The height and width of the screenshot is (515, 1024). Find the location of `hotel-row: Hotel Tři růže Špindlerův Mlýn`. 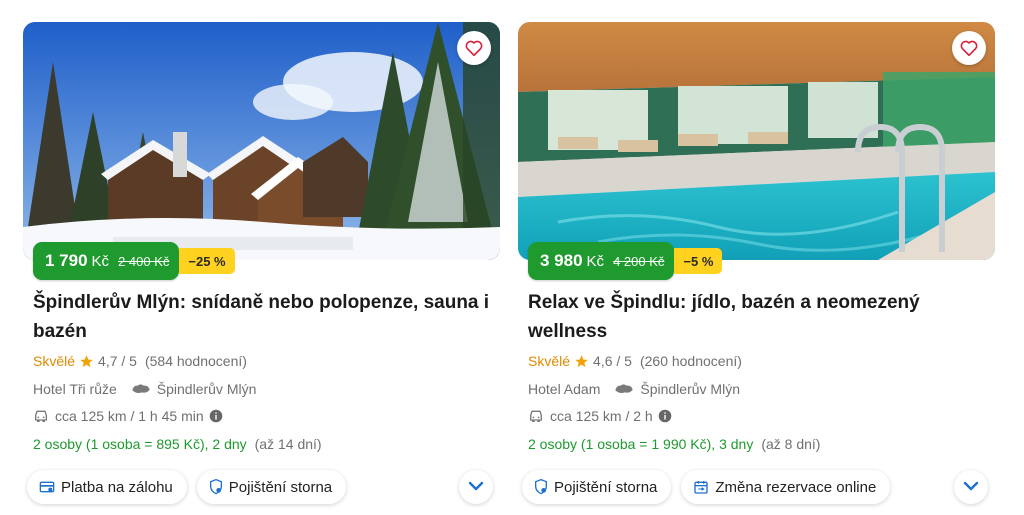

hotel-row: Hotel Tři růže Špindlerův Mlýn is located at coordinates (144, 389).